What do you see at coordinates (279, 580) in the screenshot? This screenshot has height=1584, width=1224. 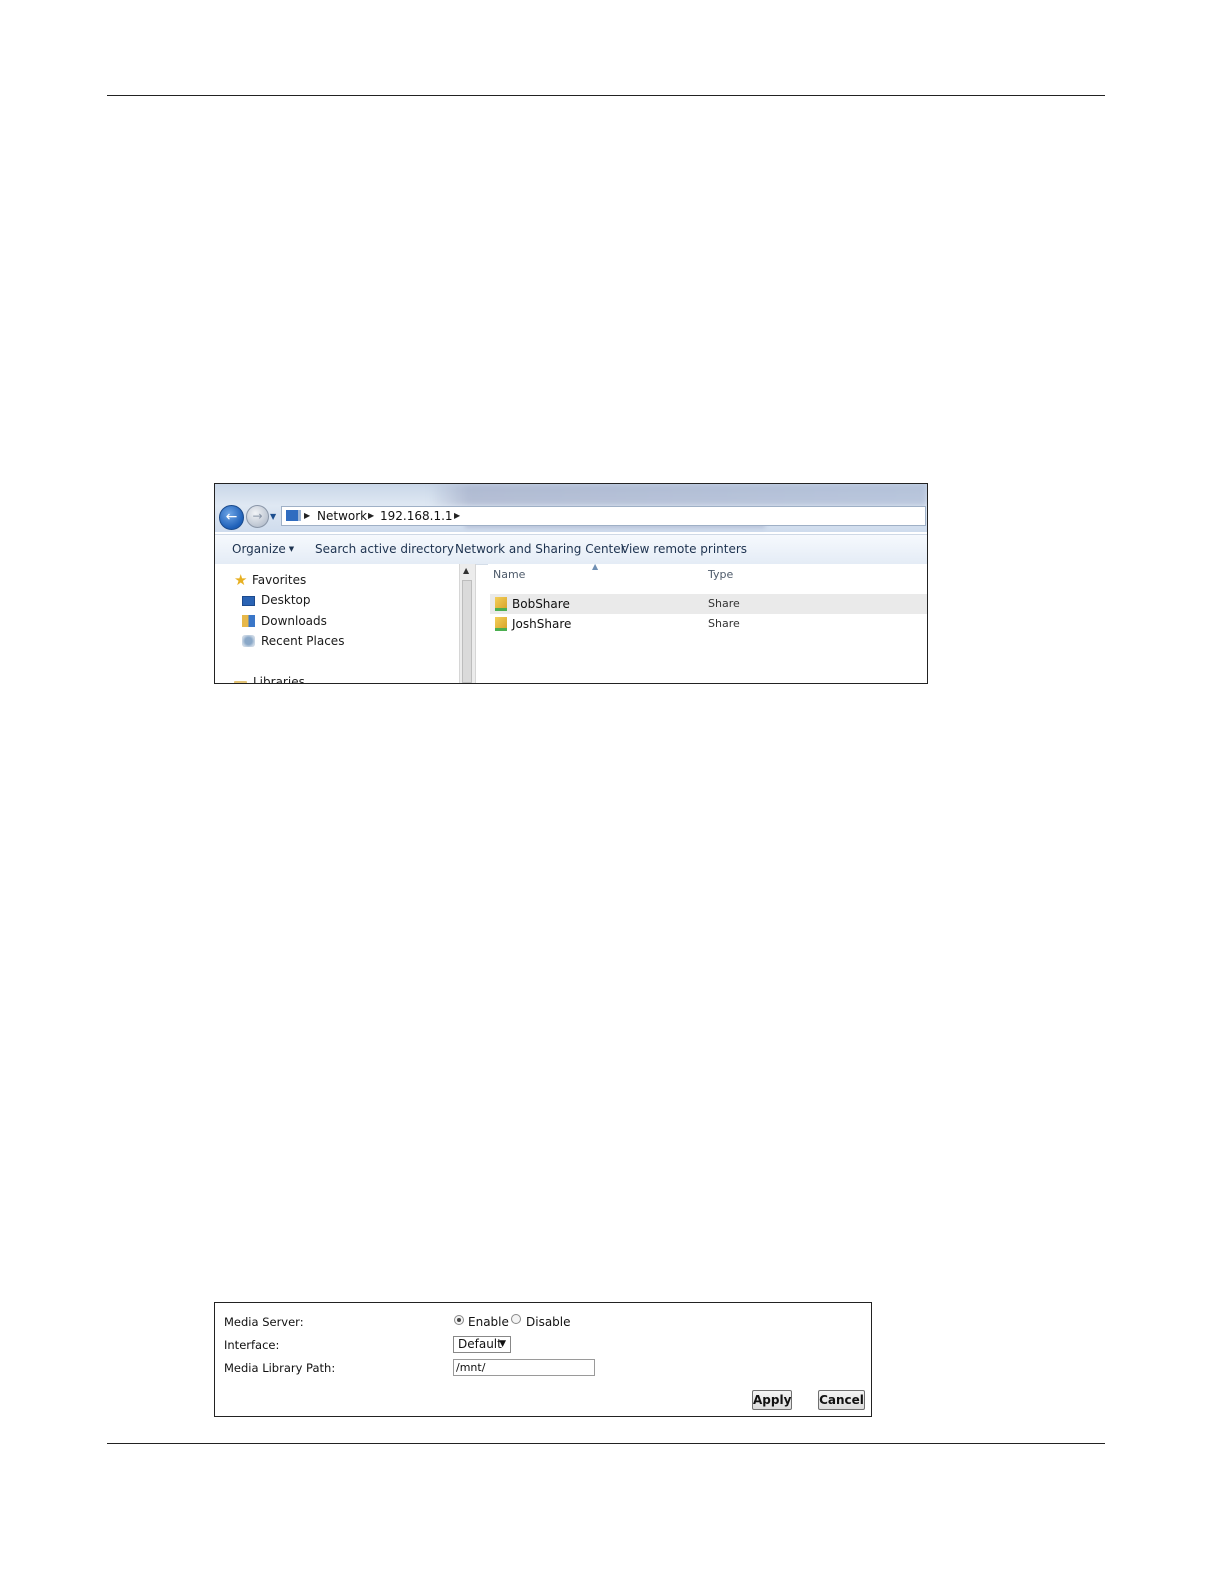 I see `nav-item-label: Favorites` at bounding box center [279, 580].